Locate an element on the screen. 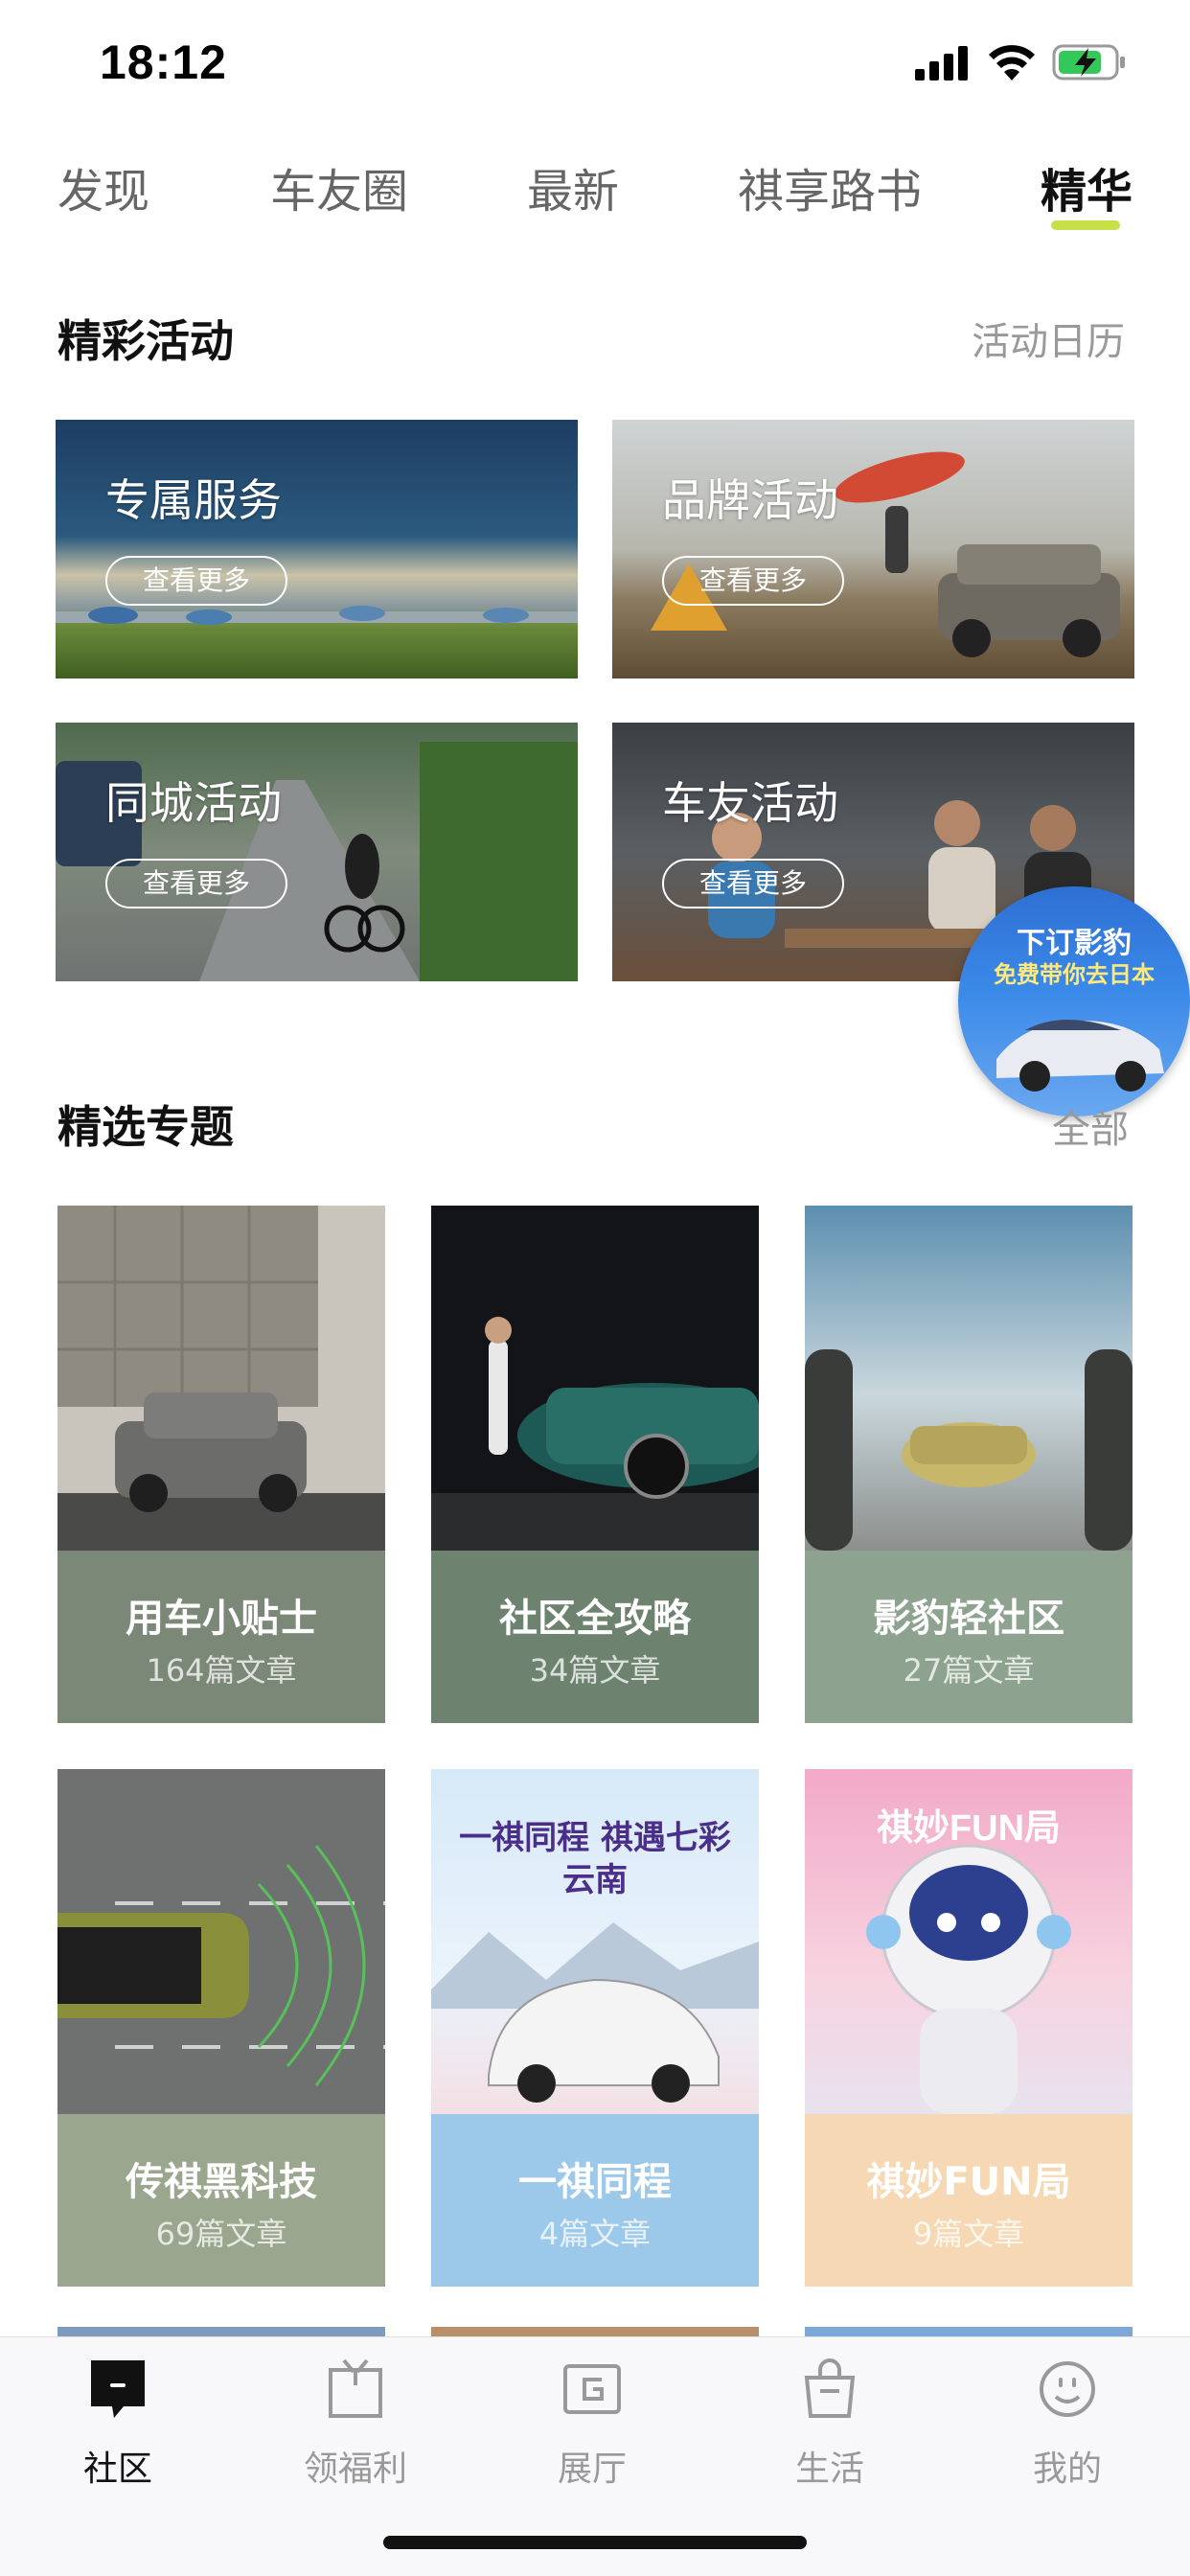 The width and height of the screenshot is (1190, 2576). home-indicator is located at coordinates (595, 2542).